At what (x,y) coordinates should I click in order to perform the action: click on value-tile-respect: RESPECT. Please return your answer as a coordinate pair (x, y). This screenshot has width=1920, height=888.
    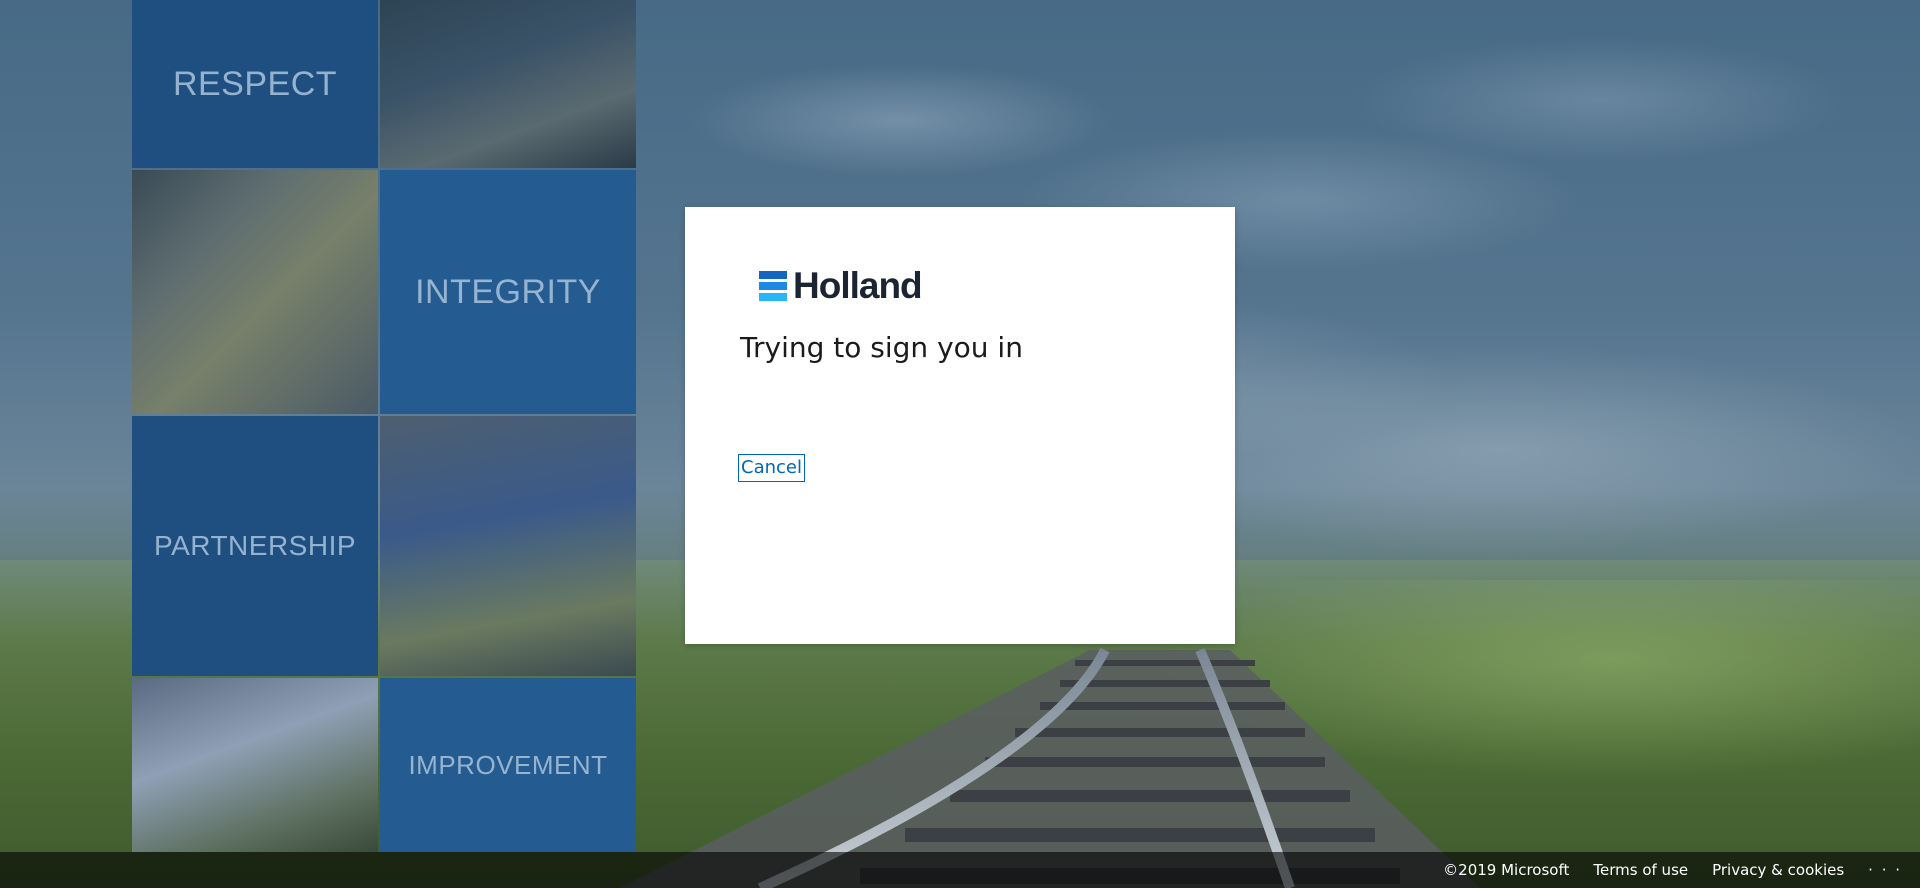
    Looking at the image, I should click on (255, 84).